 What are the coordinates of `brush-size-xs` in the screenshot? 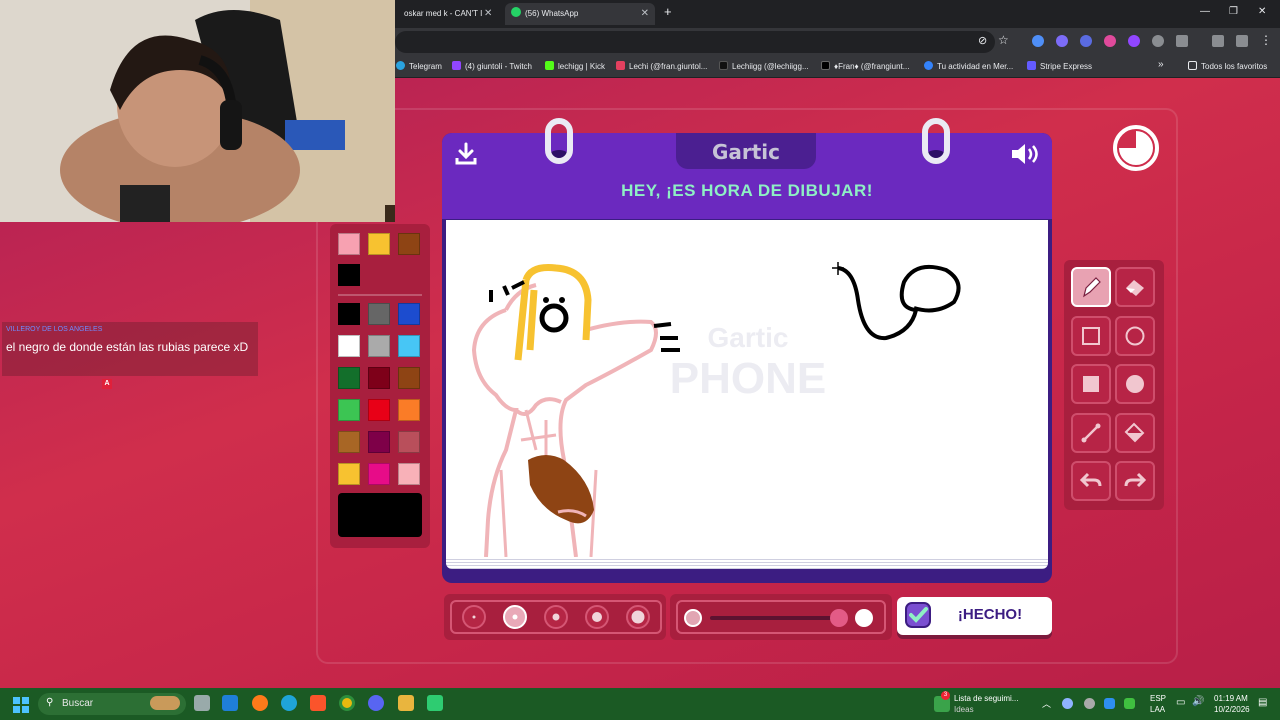 It's located at (474, 617).